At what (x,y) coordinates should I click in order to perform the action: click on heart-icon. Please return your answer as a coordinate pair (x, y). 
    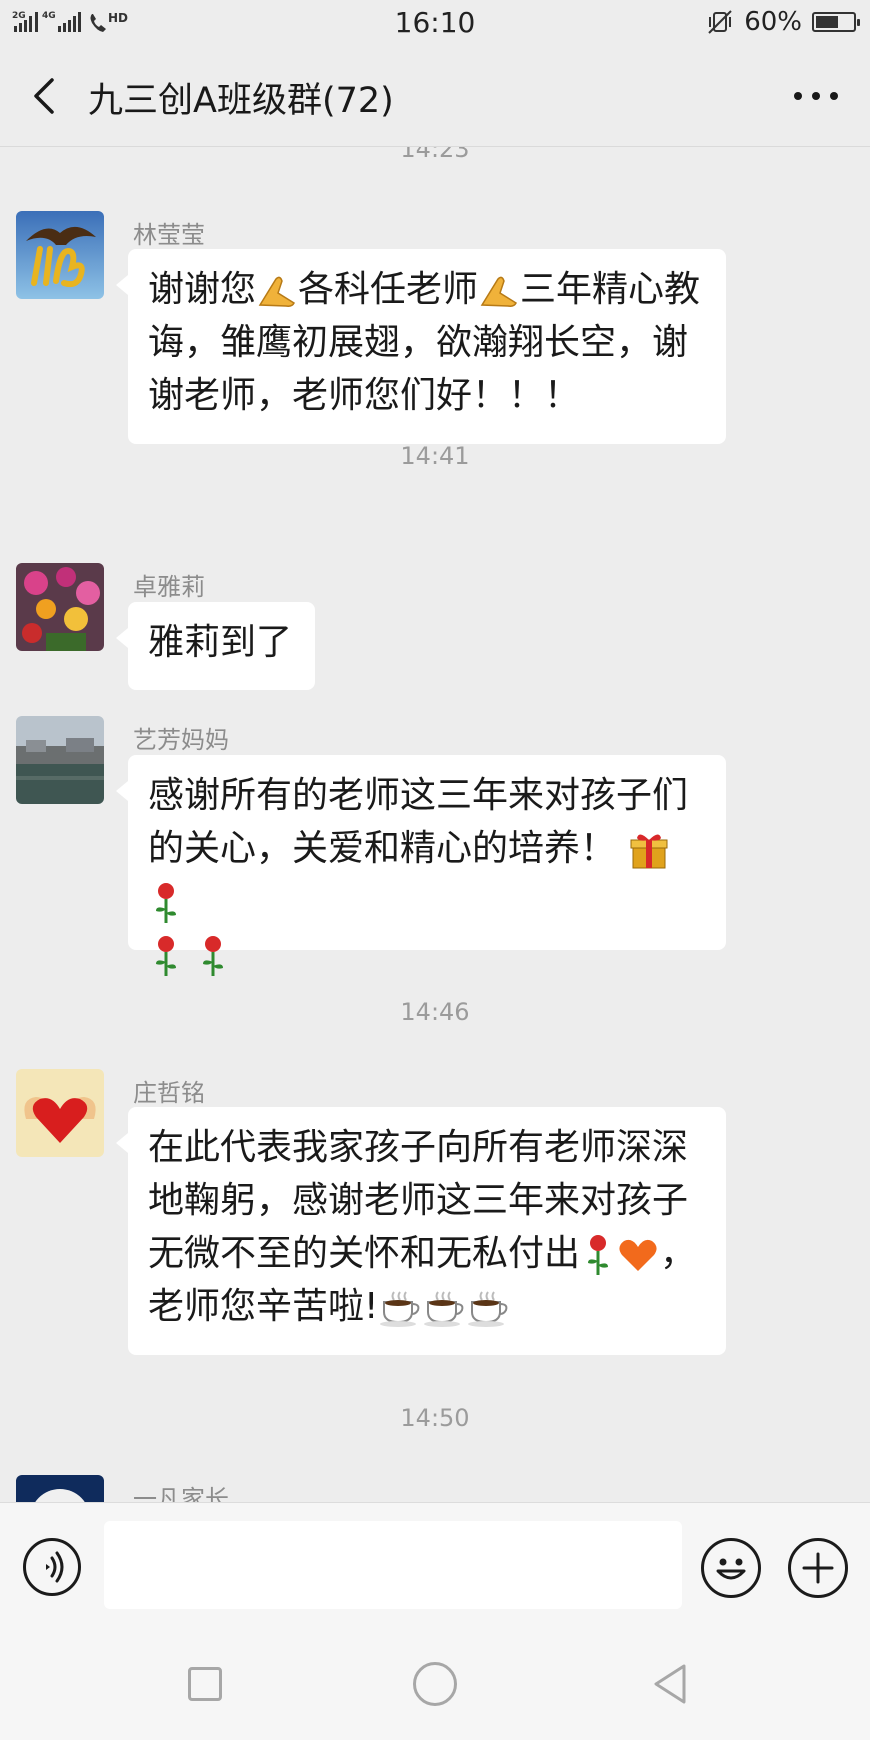
    Looking at the image, I should click on (638, 1255).